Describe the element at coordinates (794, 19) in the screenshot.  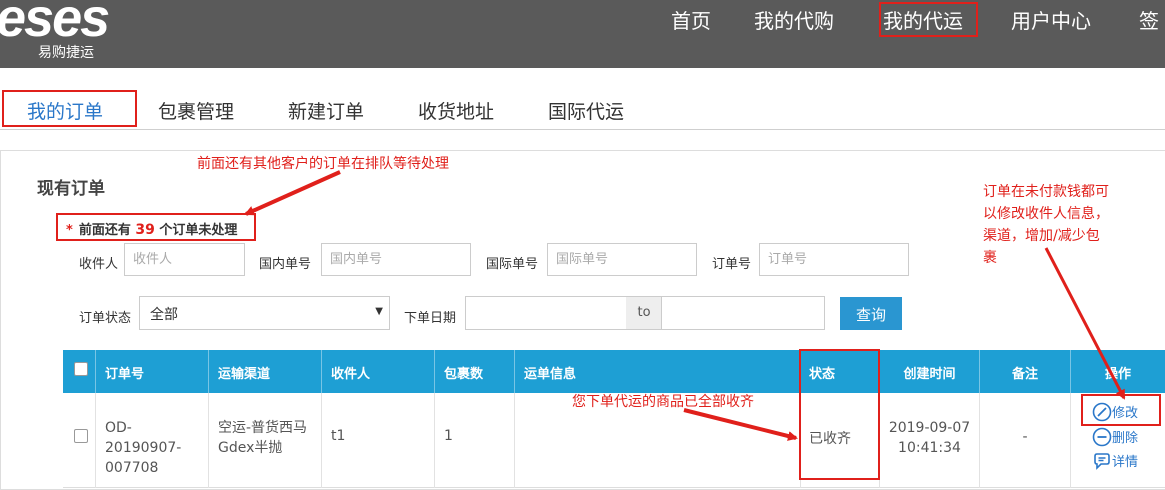
I see `nav-my-purchases: 我的代购` at that location.